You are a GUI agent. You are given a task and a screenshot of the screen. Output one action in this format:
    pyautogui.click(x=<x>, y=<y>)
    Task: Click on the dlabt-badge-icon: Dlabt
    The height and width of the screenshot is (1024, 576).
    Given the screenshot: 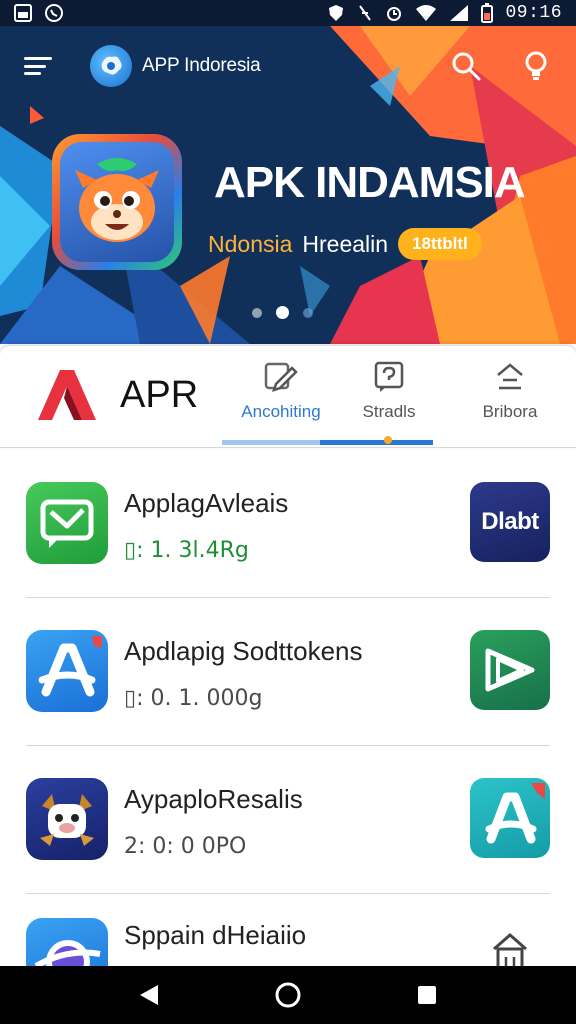 What is the action you would take?
    pyautogui.click(x=510, y=522)
    